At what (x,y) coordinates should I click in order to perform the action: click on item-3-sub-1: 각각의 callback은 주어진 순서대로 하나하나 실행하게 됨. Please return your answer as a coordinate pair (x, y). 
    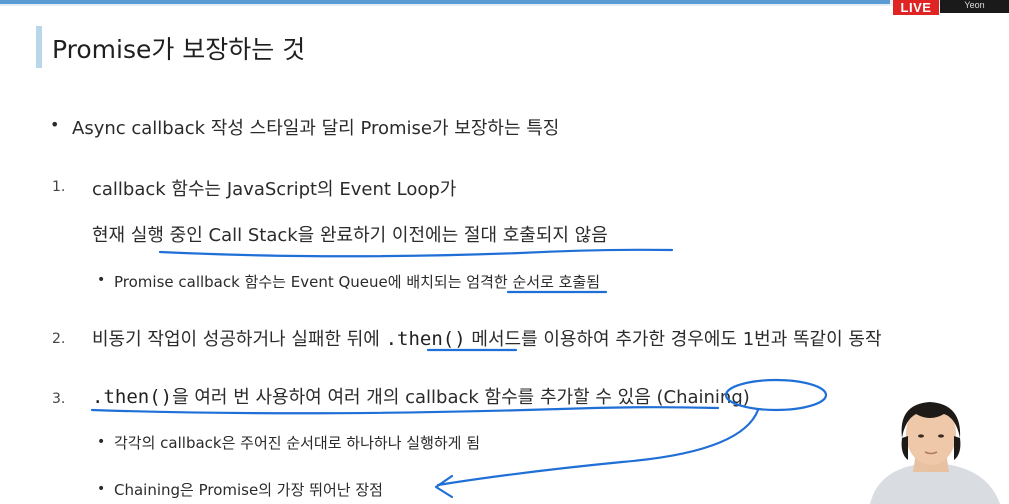
    Looking at the image, I should click on (297, 443).